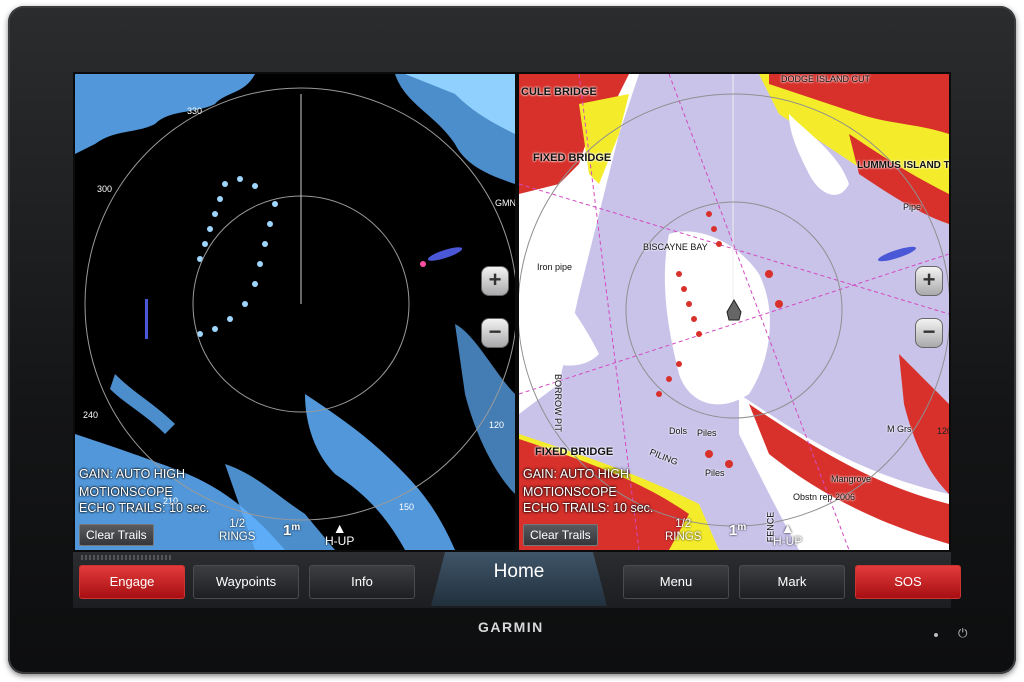 The height and width of the screenshot is (682, 1024). Describe the element at coordinates (559, 92) in the screenshot. I see `chart-label-cule-bridge: CULE BRIDGE` at that location.